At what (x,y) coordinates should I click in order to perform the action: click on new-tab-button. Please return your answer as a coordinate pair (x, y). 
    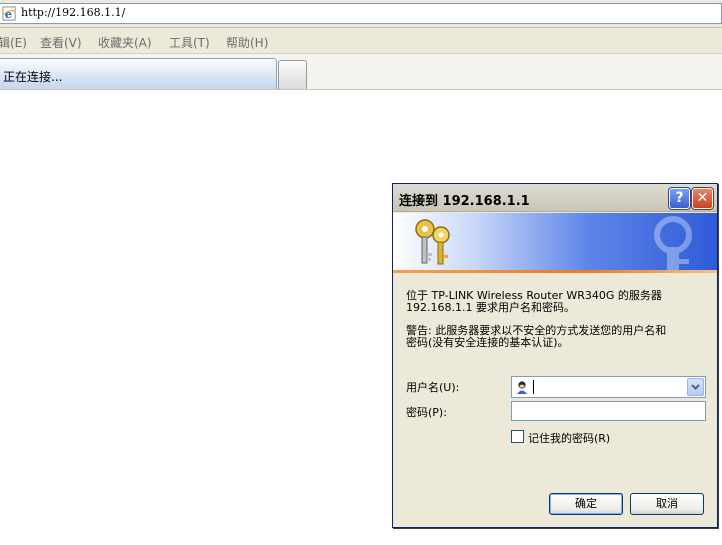
    Looking at the image, I should click on (292, 74).